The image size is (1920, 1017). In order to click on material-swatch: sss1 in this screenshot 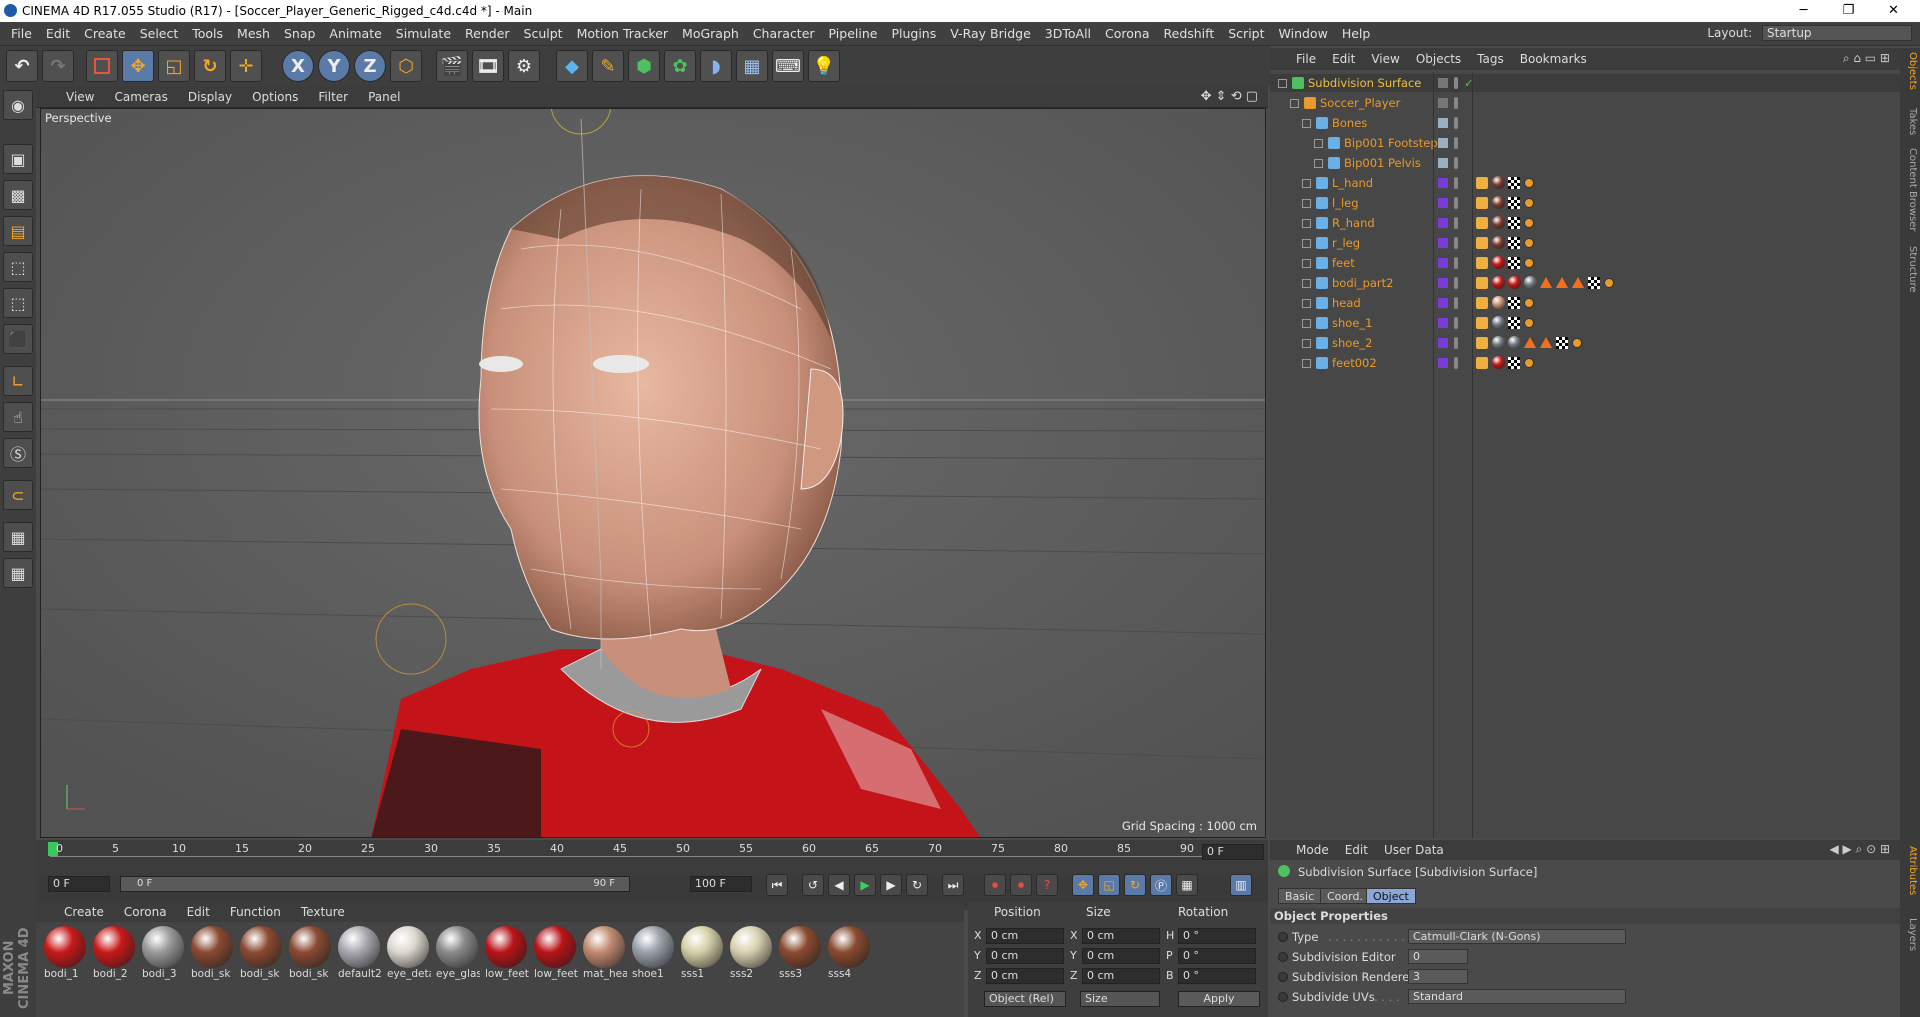, I will do `click(702, 956)`.